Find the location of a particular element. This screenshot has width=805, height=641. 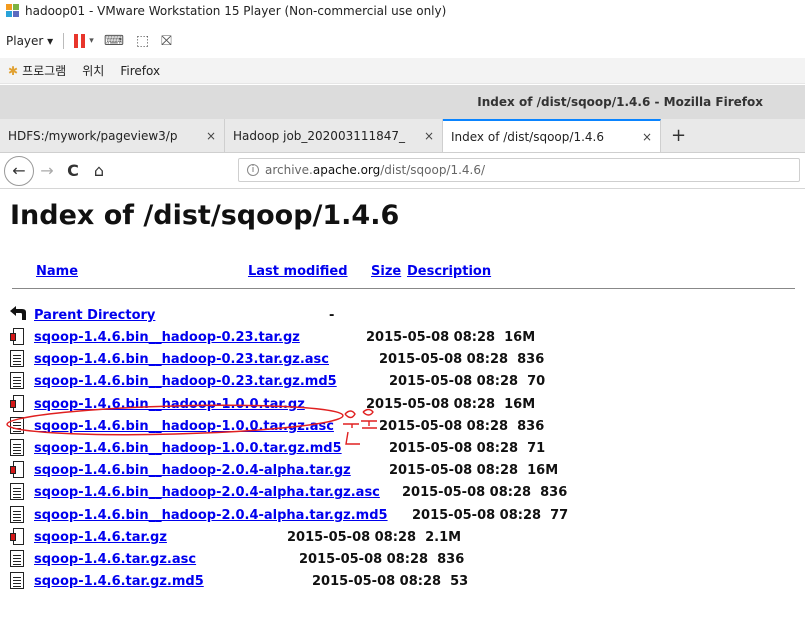

site-info-icon: i is located at coordinates (253, 170).